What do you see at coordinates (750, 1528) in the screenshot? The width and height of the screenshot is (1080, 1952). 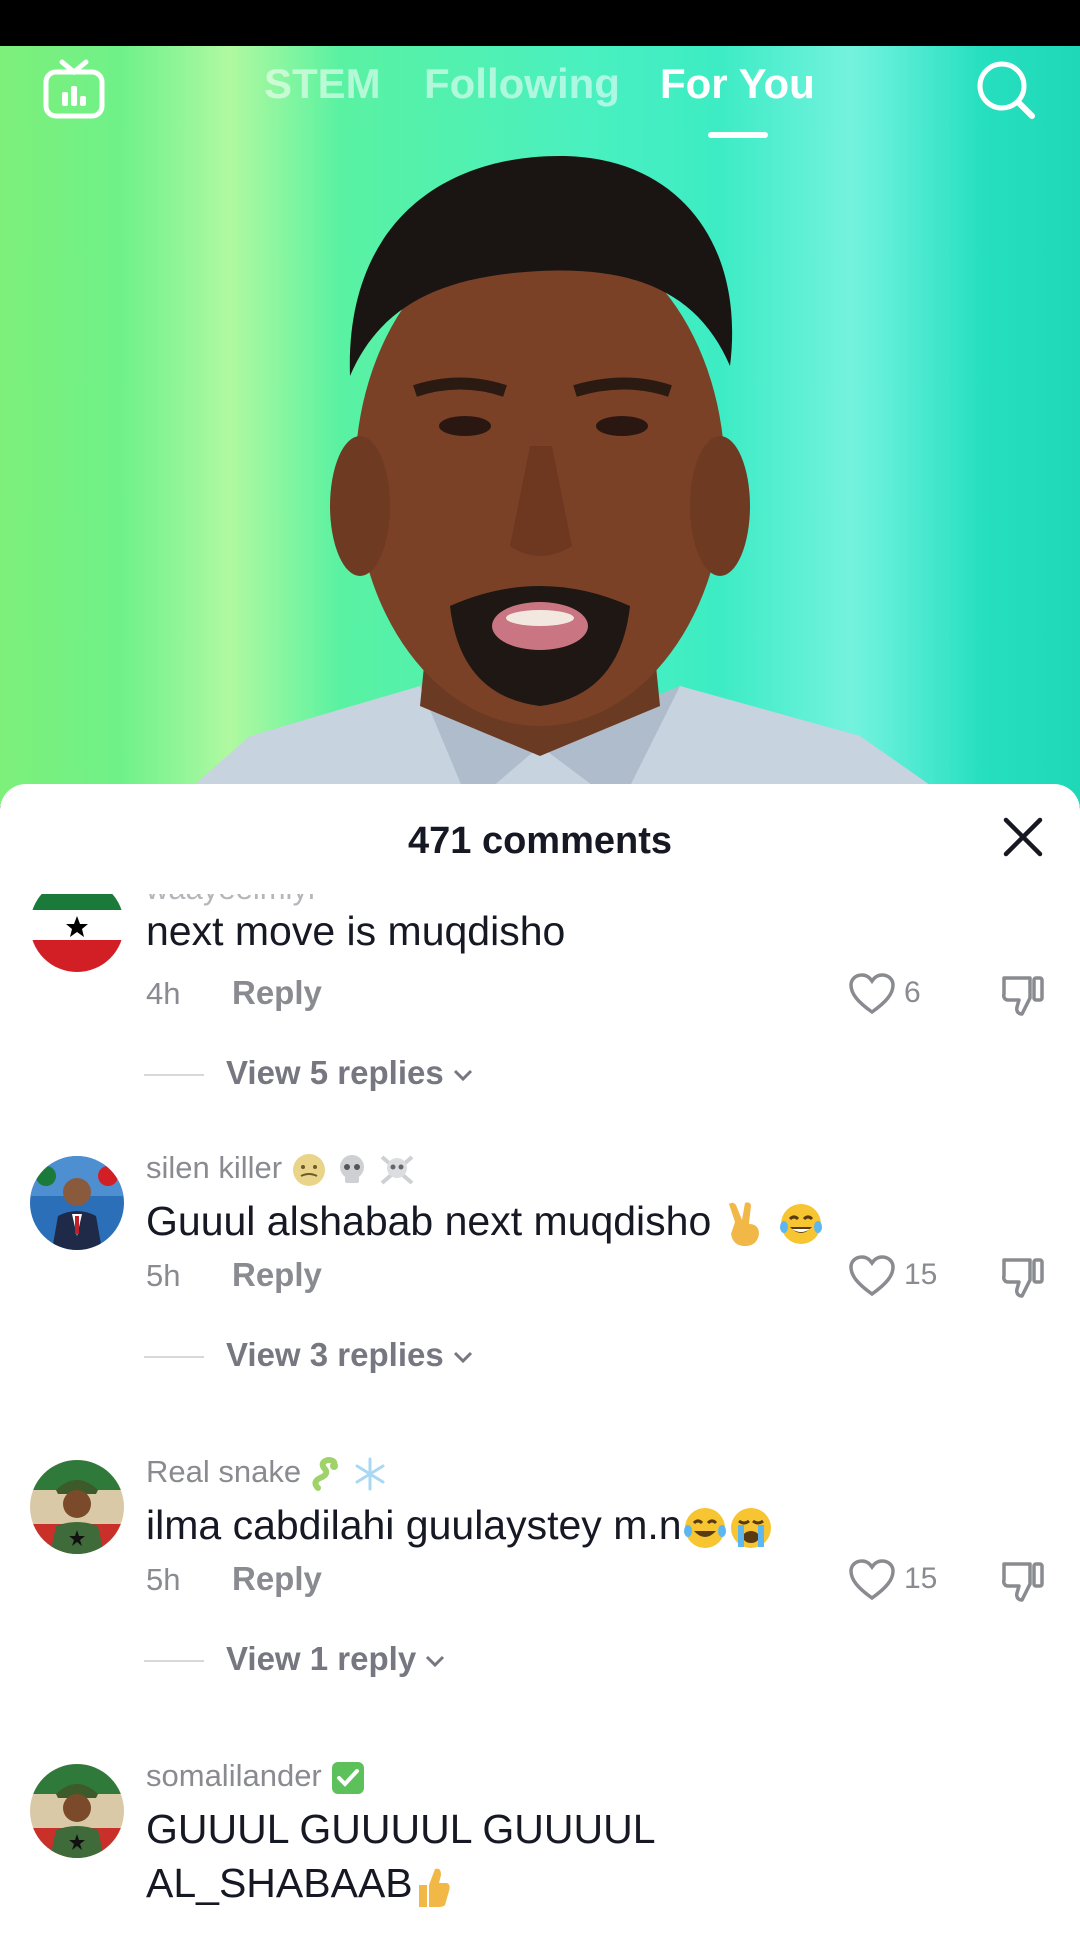 I see `crying-face-emoji-icon` at bounding box center [750, 1528].